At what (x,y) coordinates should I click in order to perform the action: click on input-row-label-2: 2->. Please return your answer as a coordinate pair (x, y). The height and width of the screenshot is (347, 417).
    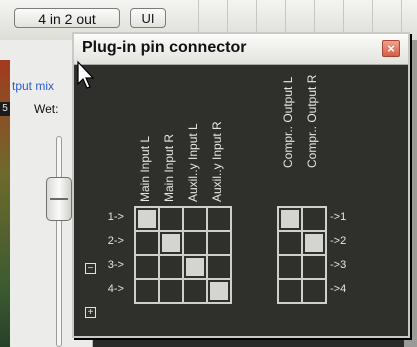
    Looking at the image, I should click on (115, 241).